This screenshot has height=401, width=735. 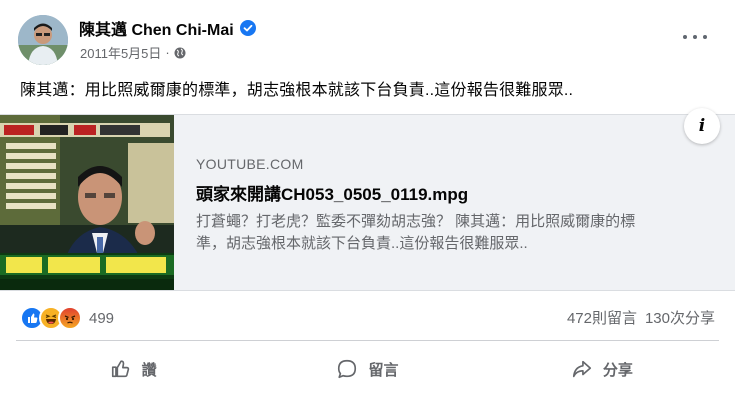 What do you see at coordinates (455, 192) in the screenshot?
I see `link-title: 頭家來開講CH053_0505_0119.mpg` at bounding box center [455, 192].